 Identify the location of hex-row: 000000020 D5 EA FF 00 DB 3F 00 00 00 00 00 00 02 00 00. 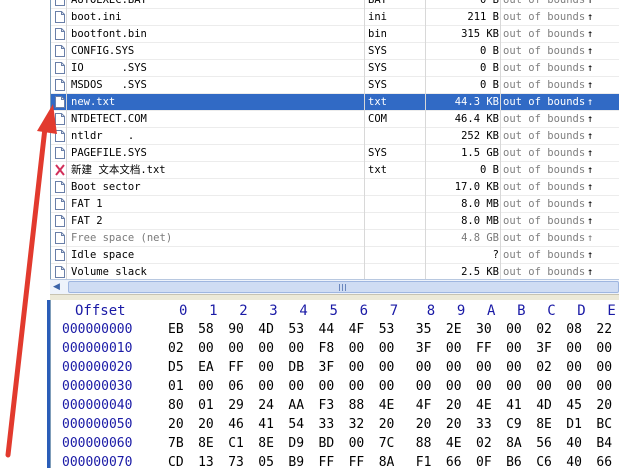
(335, 367).